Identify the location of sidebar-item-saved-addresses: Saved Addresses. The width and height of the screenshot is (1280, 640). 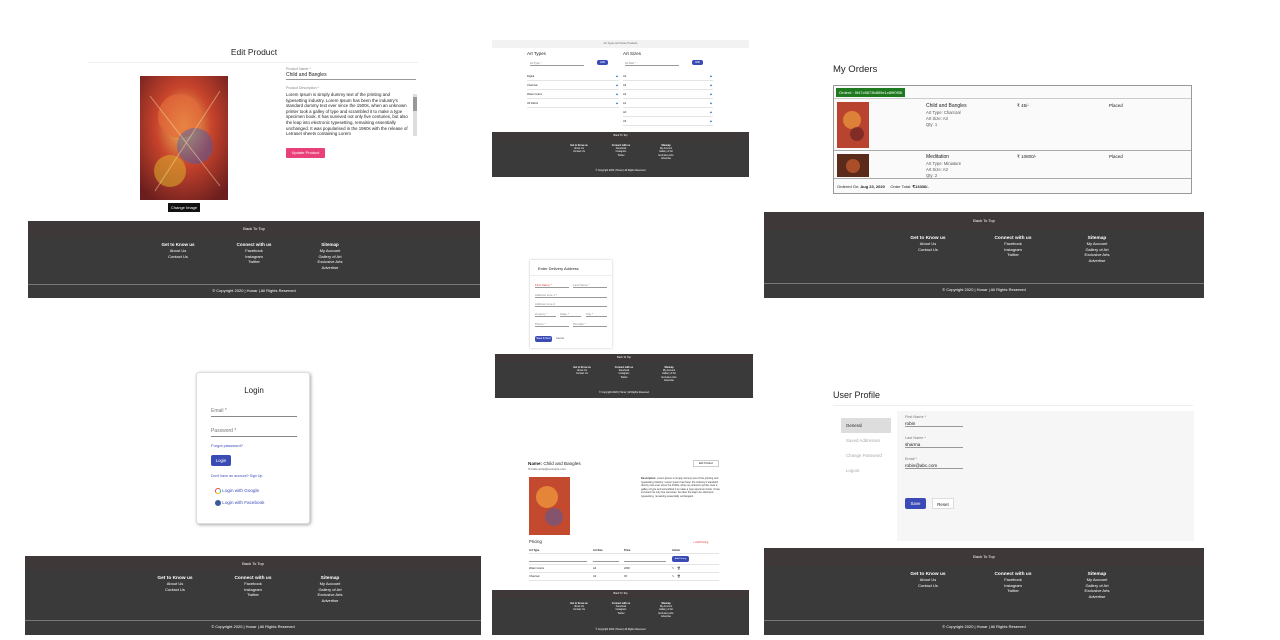
(866, 440).